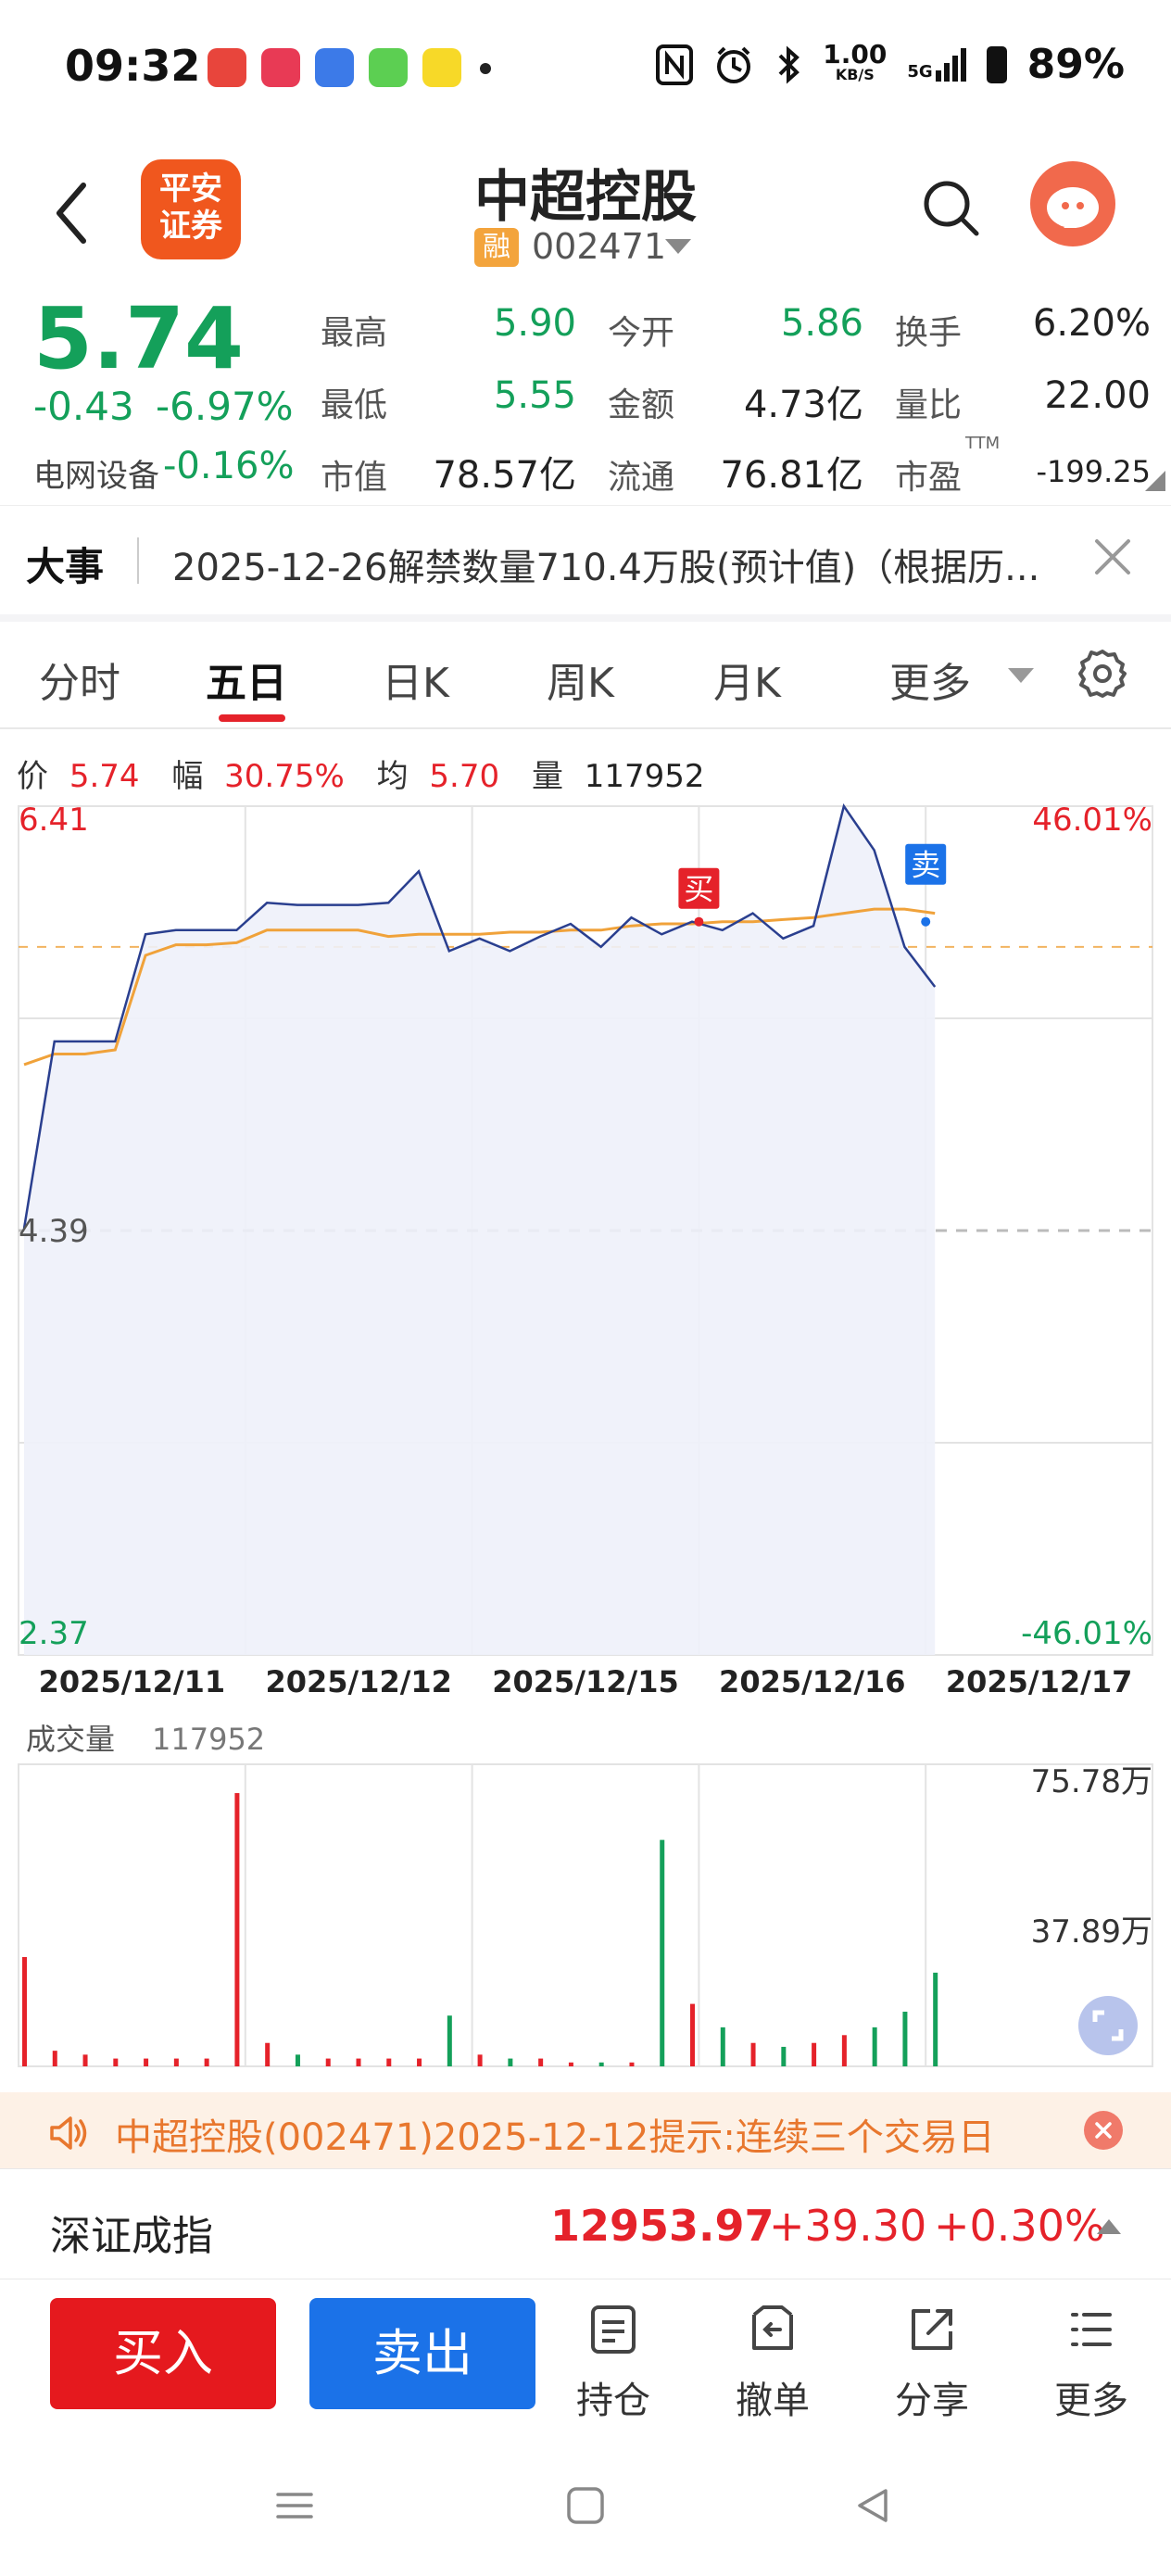  I want to click on average-value: 5.70, so click(465, 776).